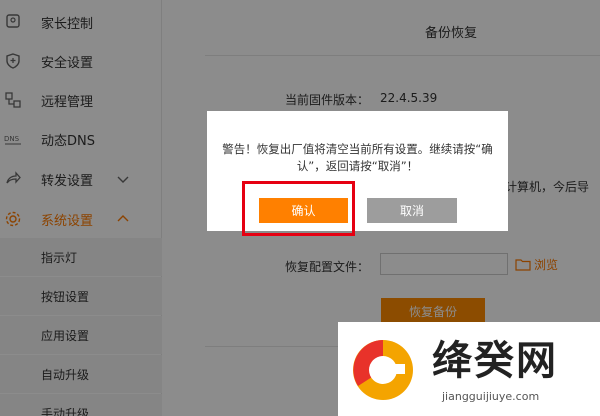 This screenshot has height=416, width=600. I want to click on highlight-box, so click(298, 208).